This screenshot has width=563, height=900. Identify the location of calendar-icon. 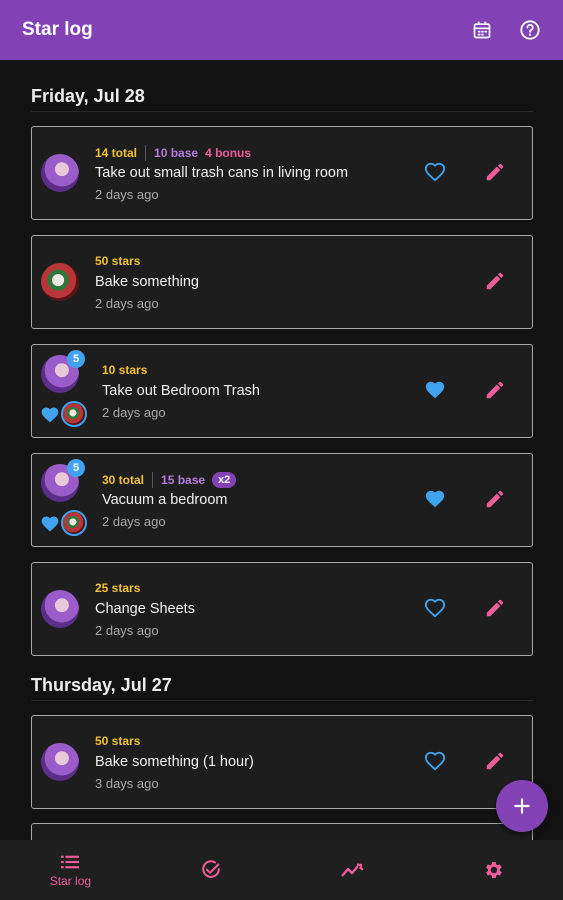
(482, 30).